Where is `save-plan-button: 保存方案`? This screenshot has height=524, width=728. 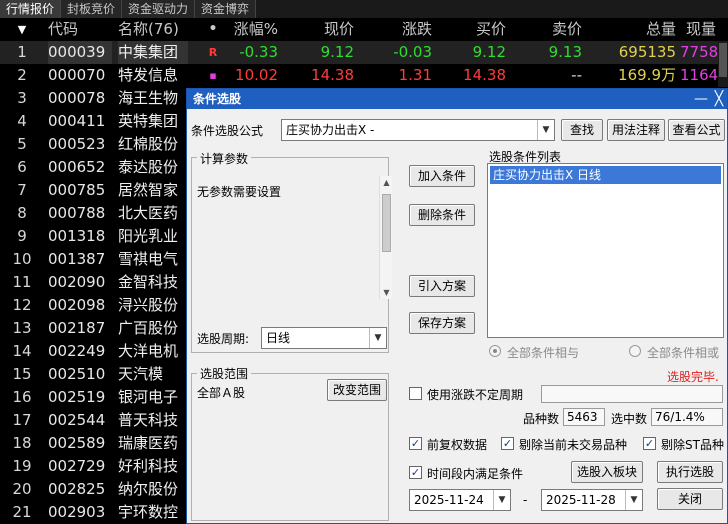
save-plan-button: 保存方案 is located at coordinates (442, 323).